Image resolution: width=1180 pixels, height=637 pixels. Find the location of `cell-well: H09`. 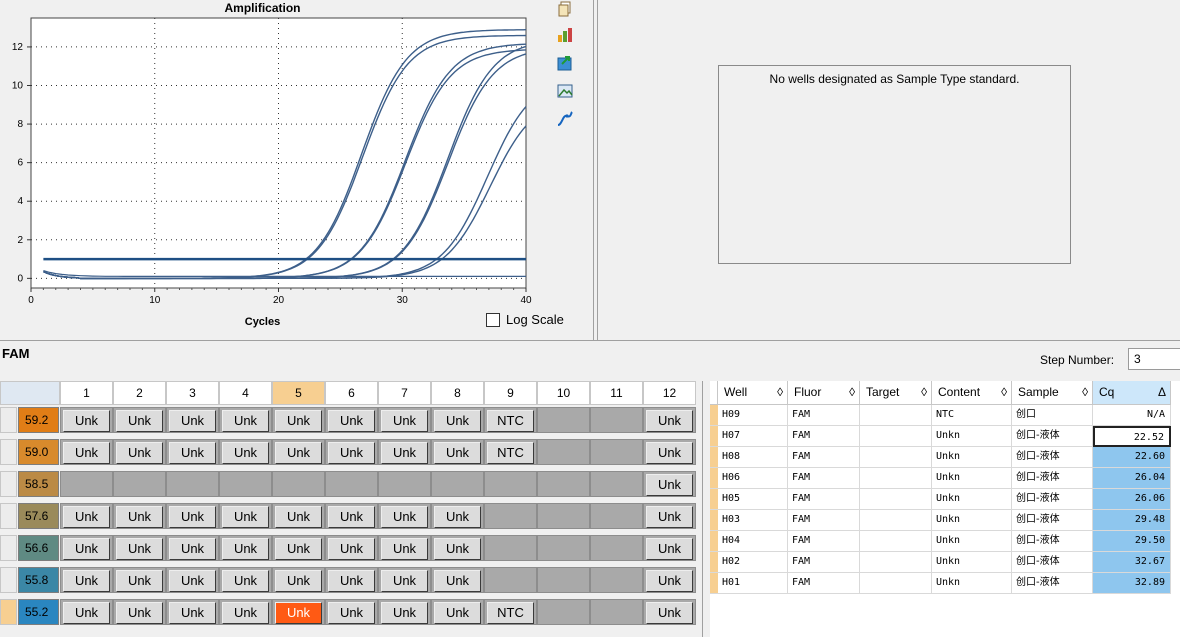

cell-well: H09 is located at coordinates (753, 415).